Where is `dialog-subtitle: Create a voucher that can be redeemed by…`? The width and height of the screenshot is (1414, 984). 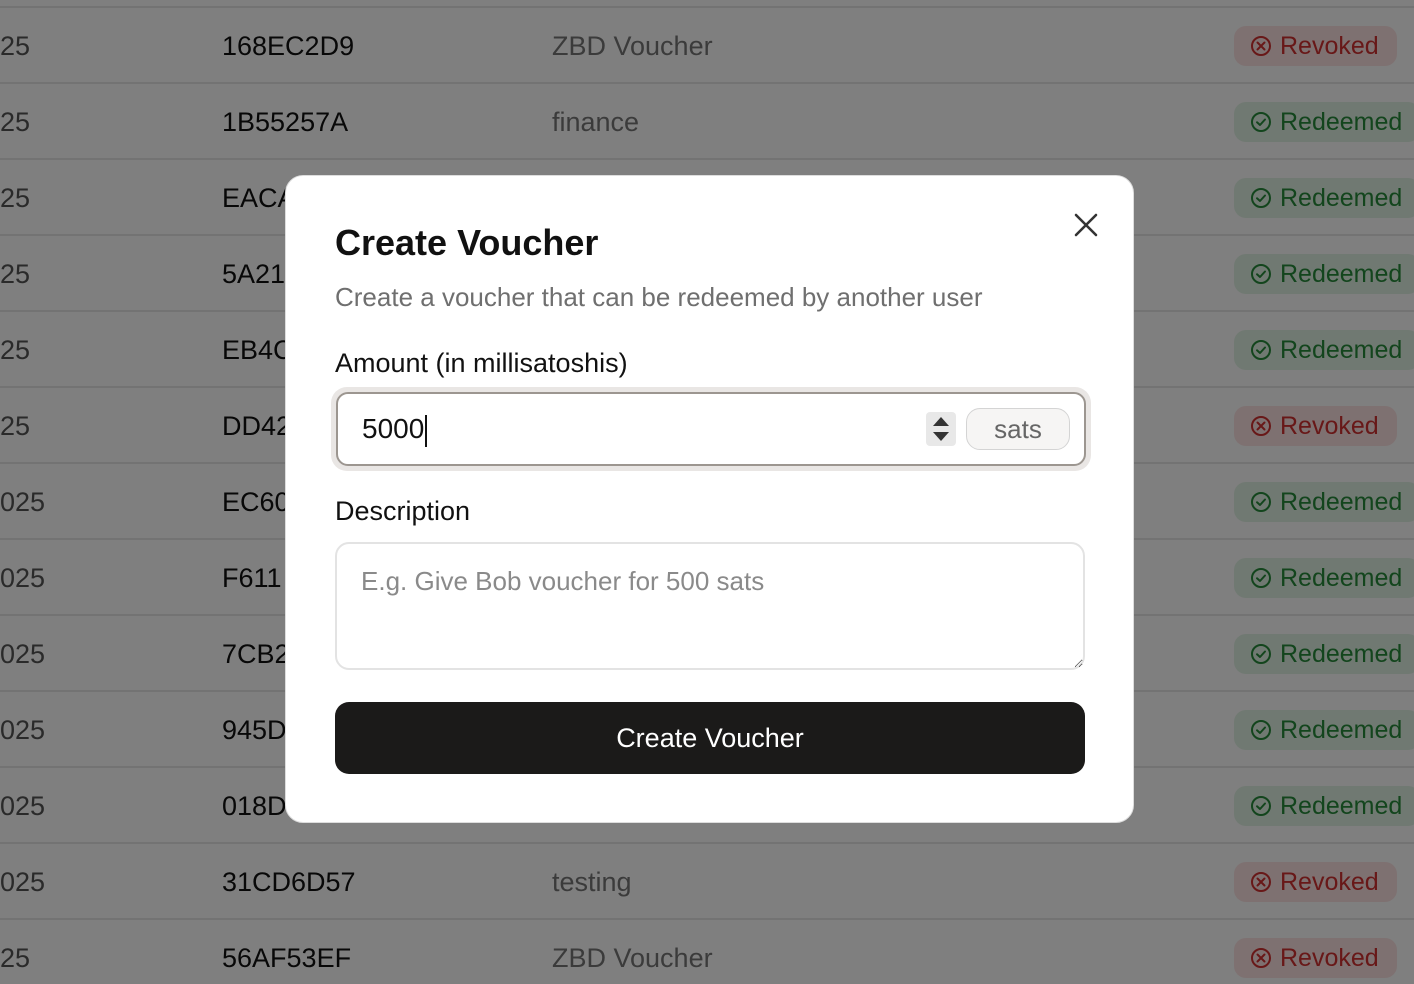
dialog-subtitle: Create a voucher that can be redeemed by… is located at coordinates (659, 297).